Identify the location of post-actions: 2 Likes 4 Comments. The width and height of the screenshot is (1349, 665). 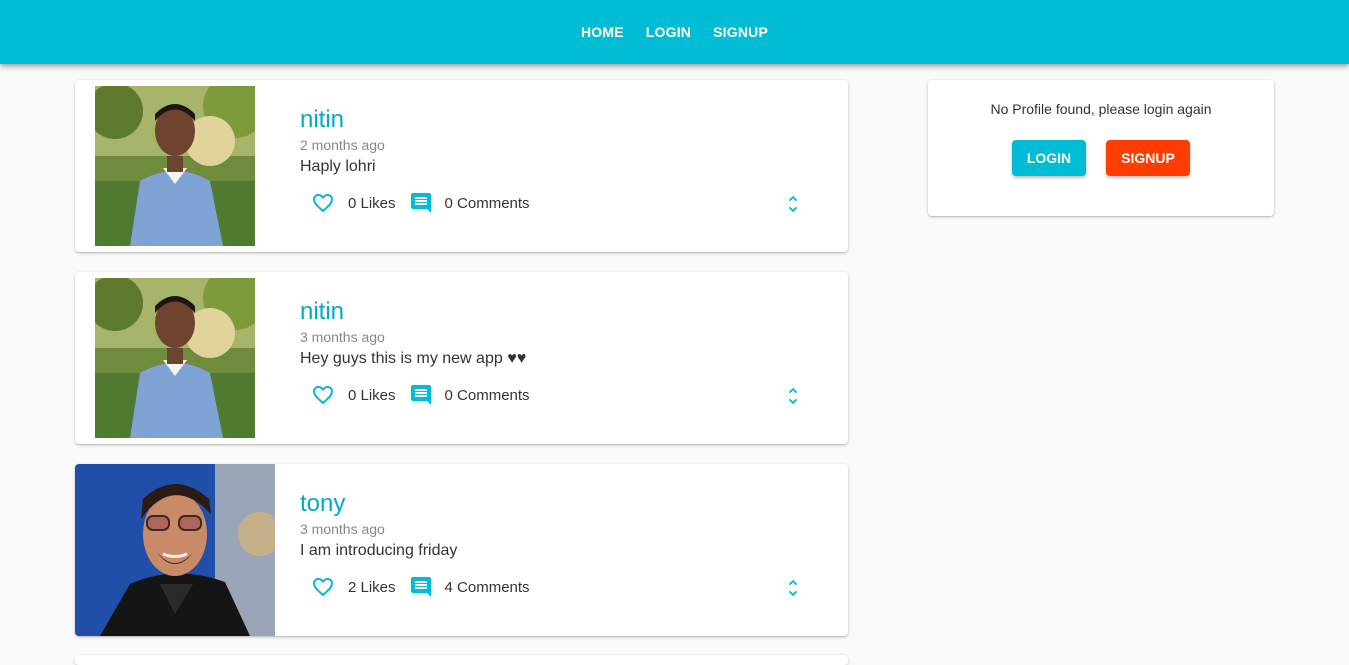
(420, 587).